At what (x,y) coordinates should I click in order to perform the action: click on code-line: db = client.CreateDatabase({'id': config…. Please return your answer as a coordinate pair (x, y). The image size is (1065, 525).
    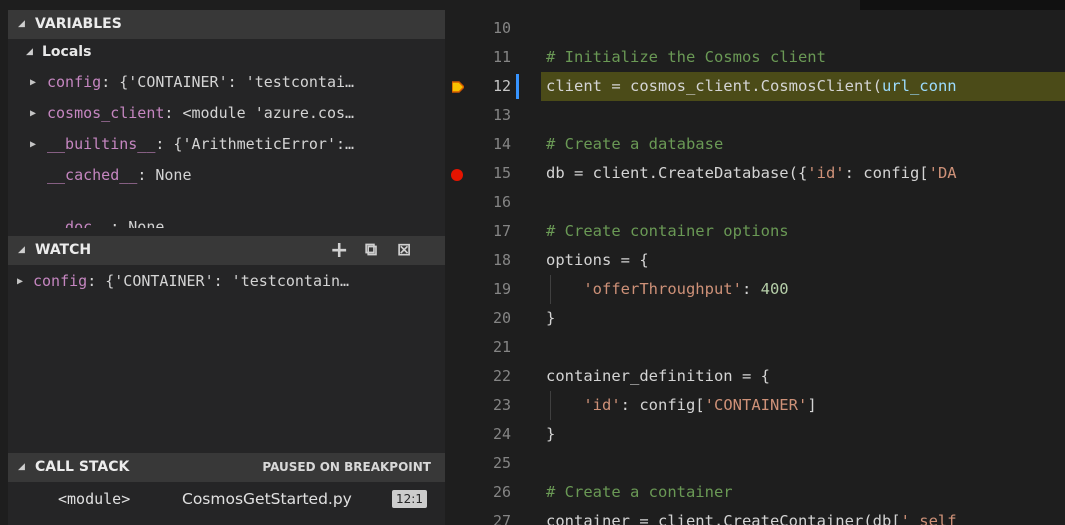
    Looking at the image, I should click on (751, 173).